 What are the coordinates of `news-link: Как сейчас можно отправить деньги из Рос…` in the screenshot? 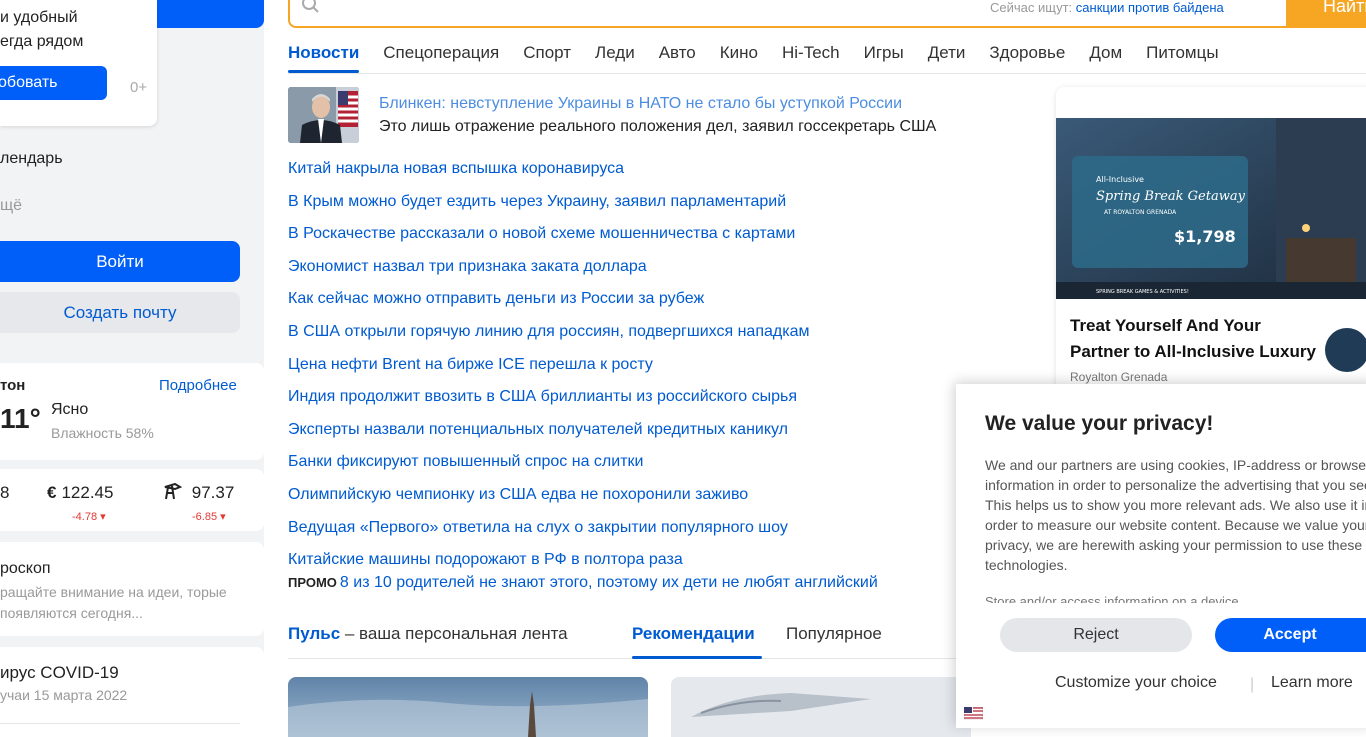 It's located at (496, 298).